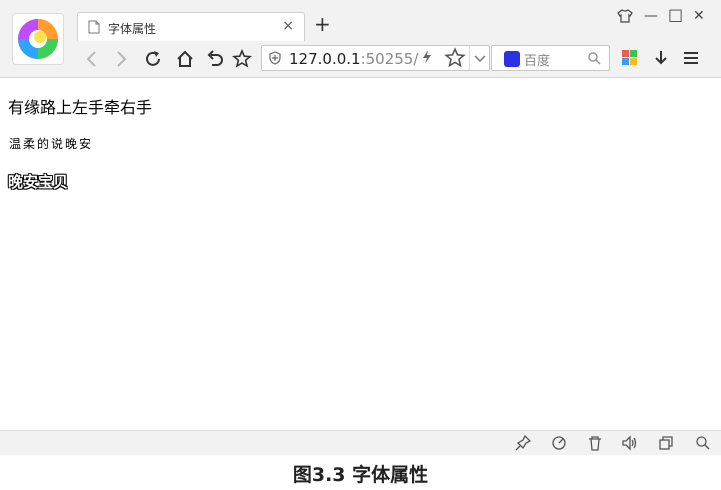 This screenshot has height=490, width=721. What do you see at coordinates (389, 59) in the screenshot?
I see `url-port: :50255/` at bounding box center [389, 59].